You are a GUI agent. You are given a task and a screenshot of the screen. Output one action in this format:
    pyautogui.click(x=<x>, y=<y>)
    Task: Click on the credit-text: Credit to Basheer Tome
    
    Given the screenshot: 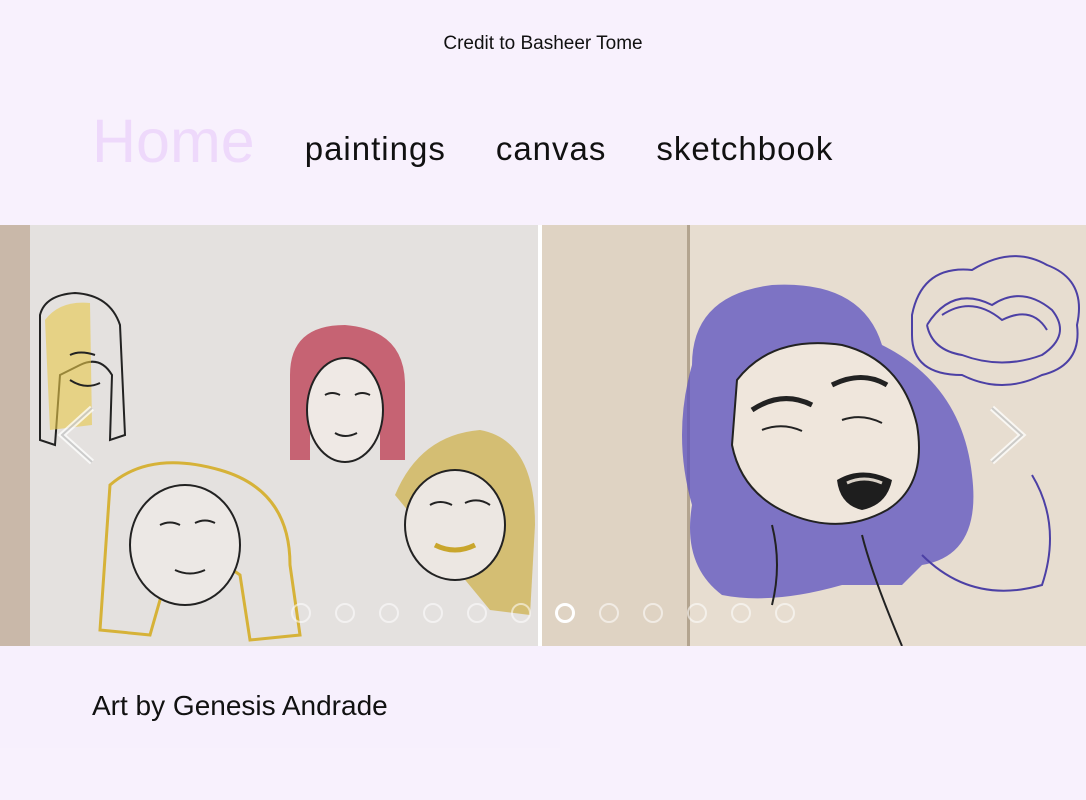 What is the action you would take?
    pyautogui.click(x=543, y=43)
    